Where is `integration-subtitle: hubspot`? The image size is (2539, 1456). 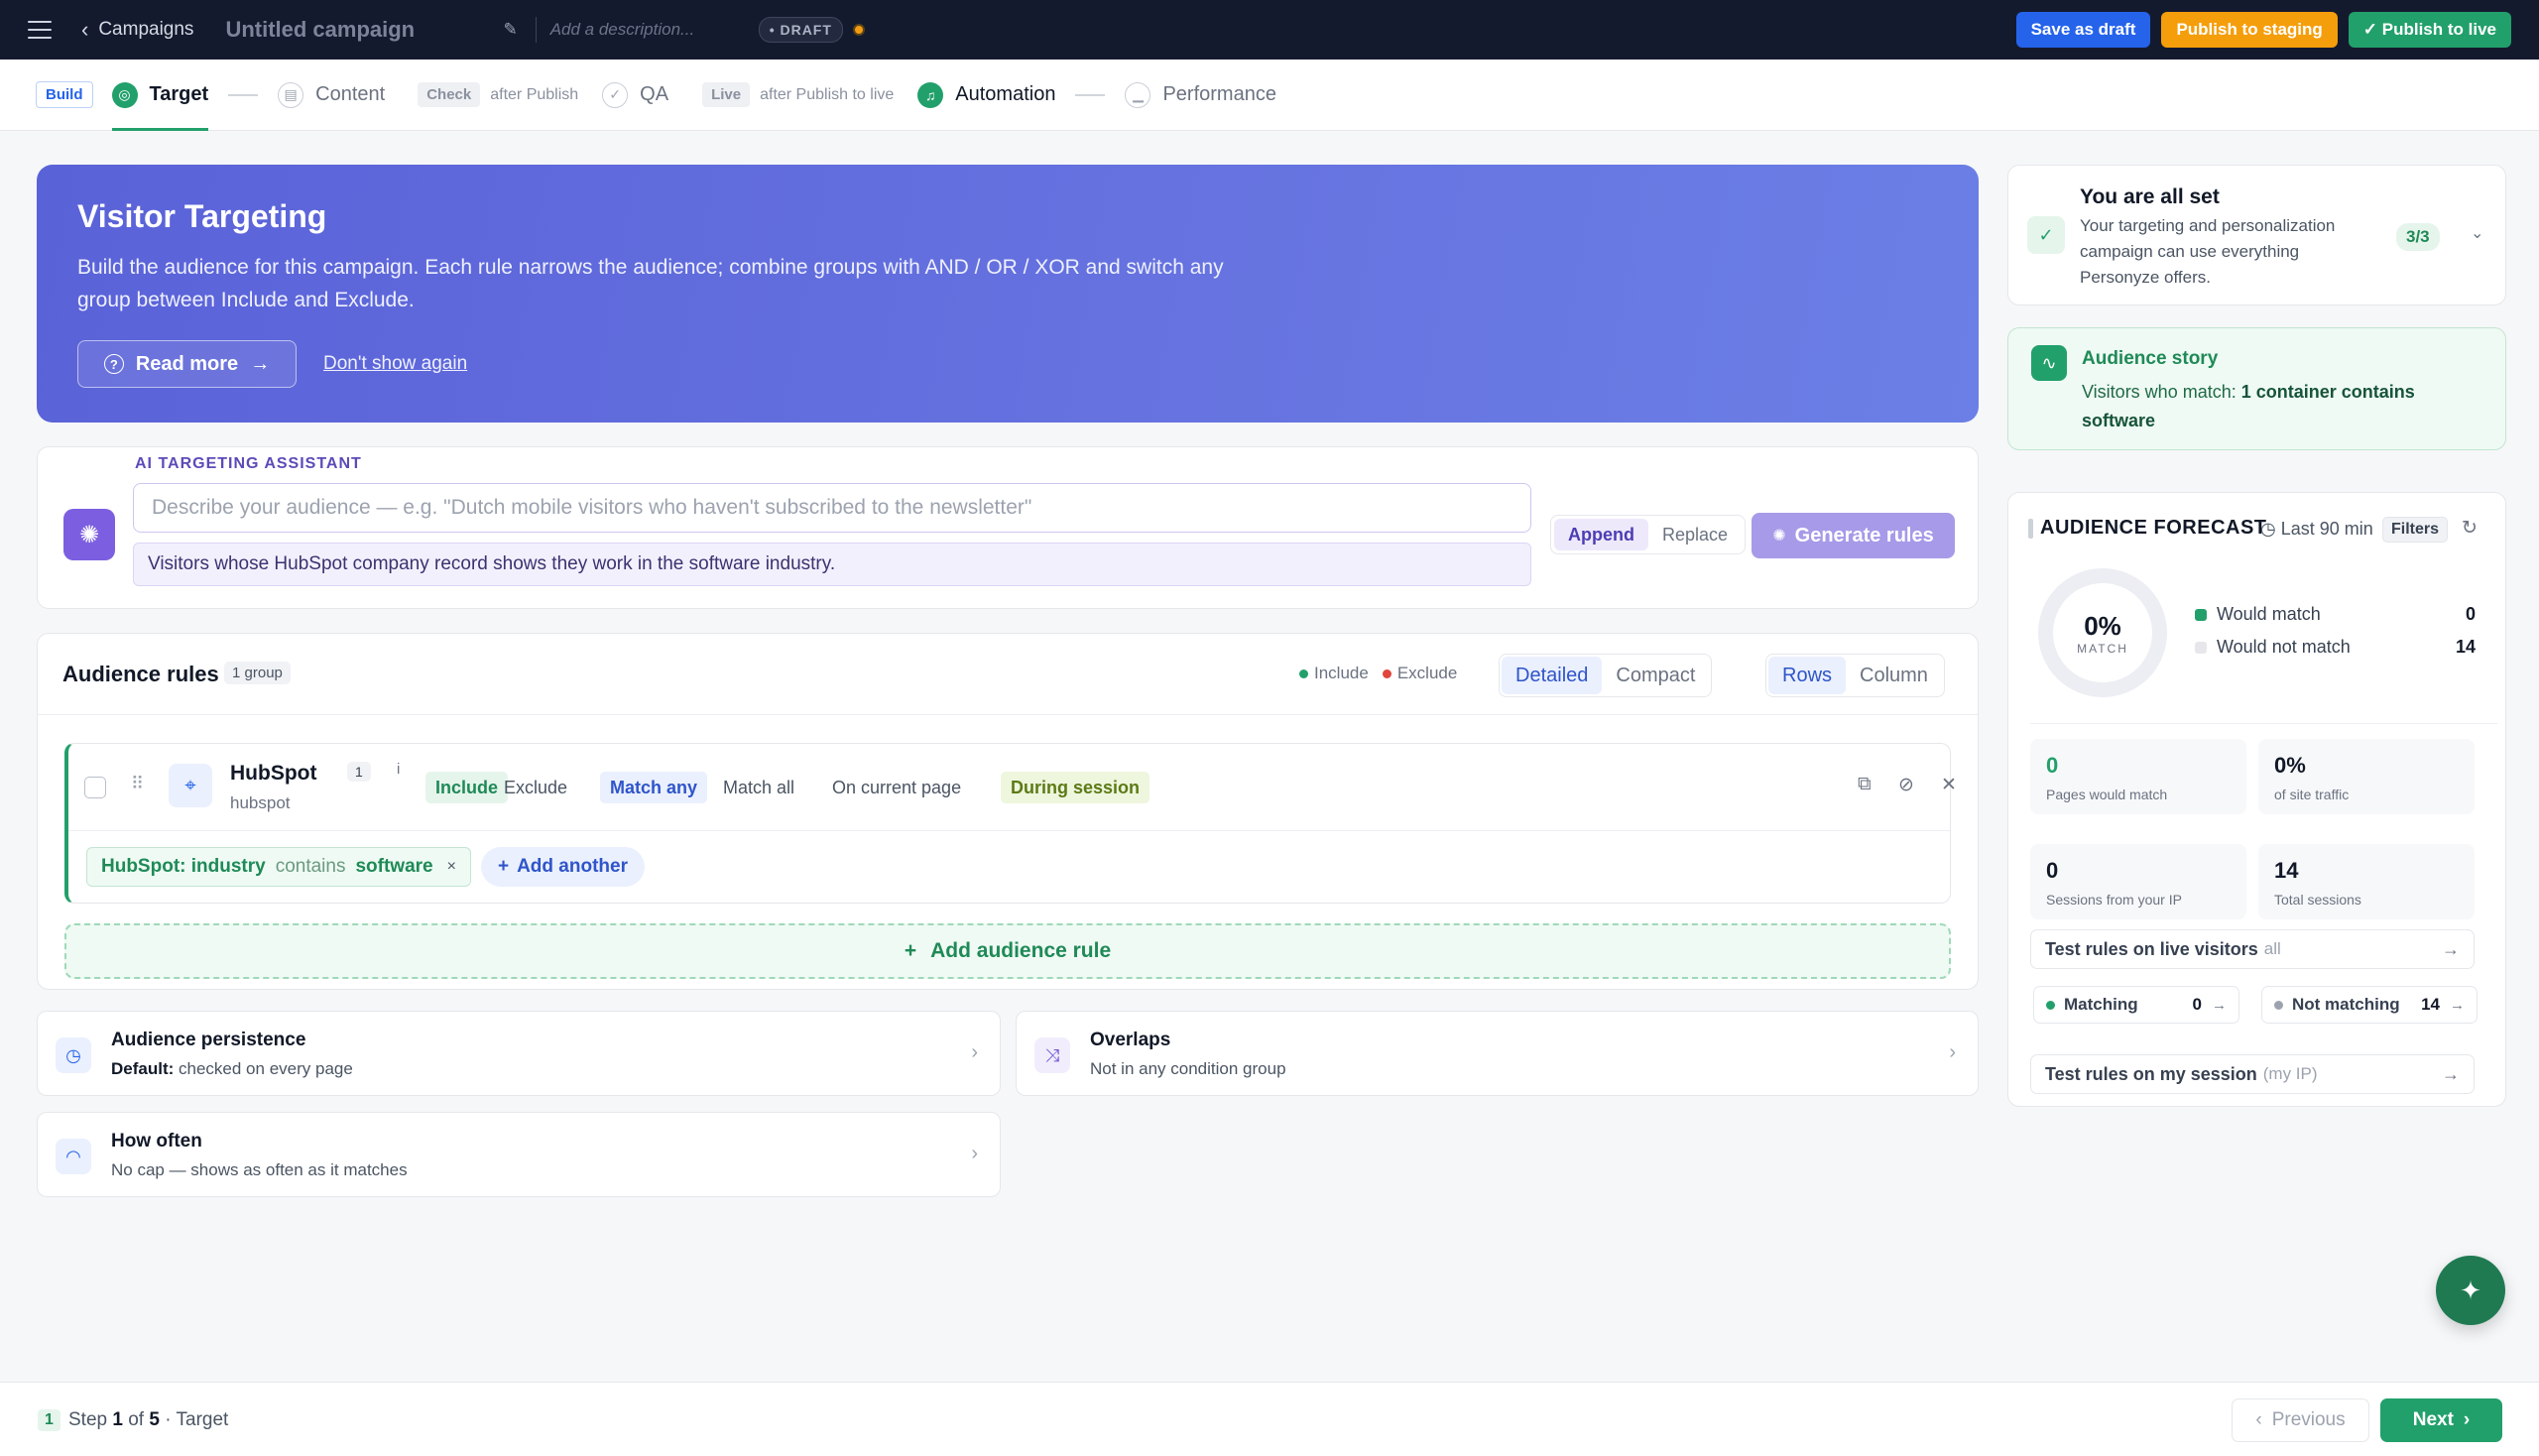
integration-subtitle: hubspot is located at coordinates (260, 802).